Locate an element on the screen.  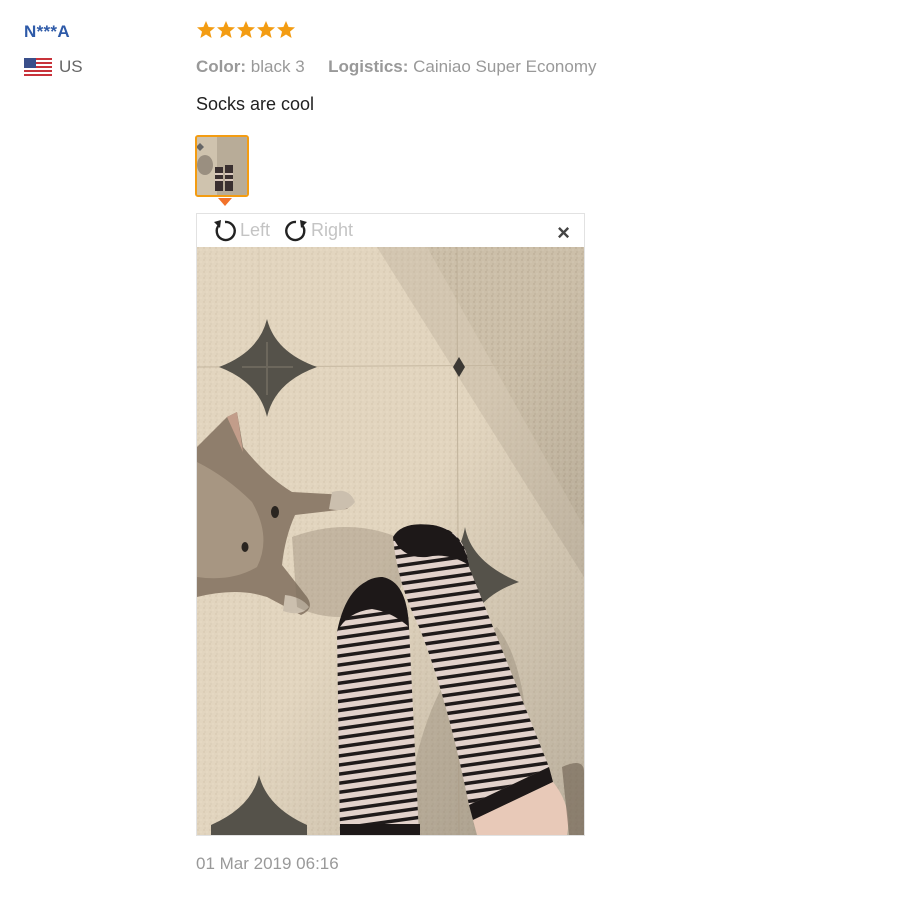
rotate-right-button: Right is located at coordinates (317, 231).